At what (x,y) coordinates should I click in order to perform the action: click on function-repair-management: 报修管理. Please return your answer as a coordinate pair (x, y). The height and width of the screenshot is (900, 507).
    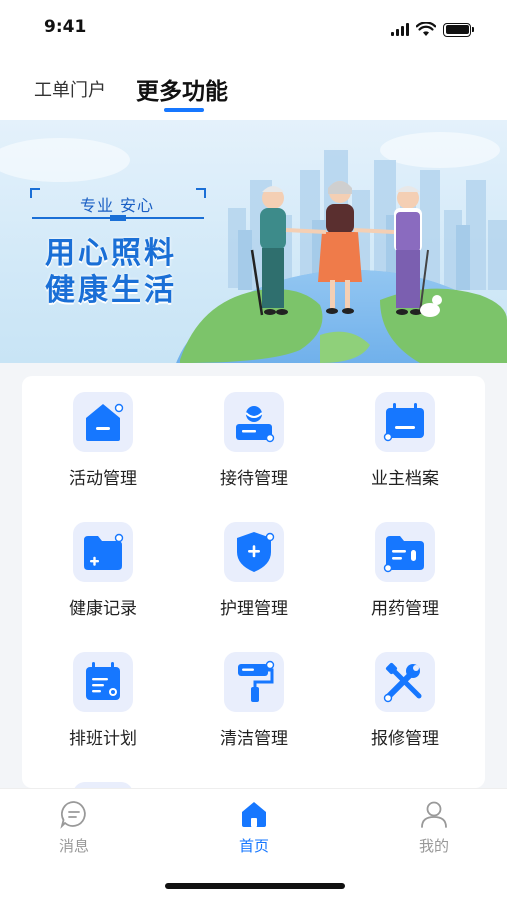
    Looking at the image, I should click on (405, 692).